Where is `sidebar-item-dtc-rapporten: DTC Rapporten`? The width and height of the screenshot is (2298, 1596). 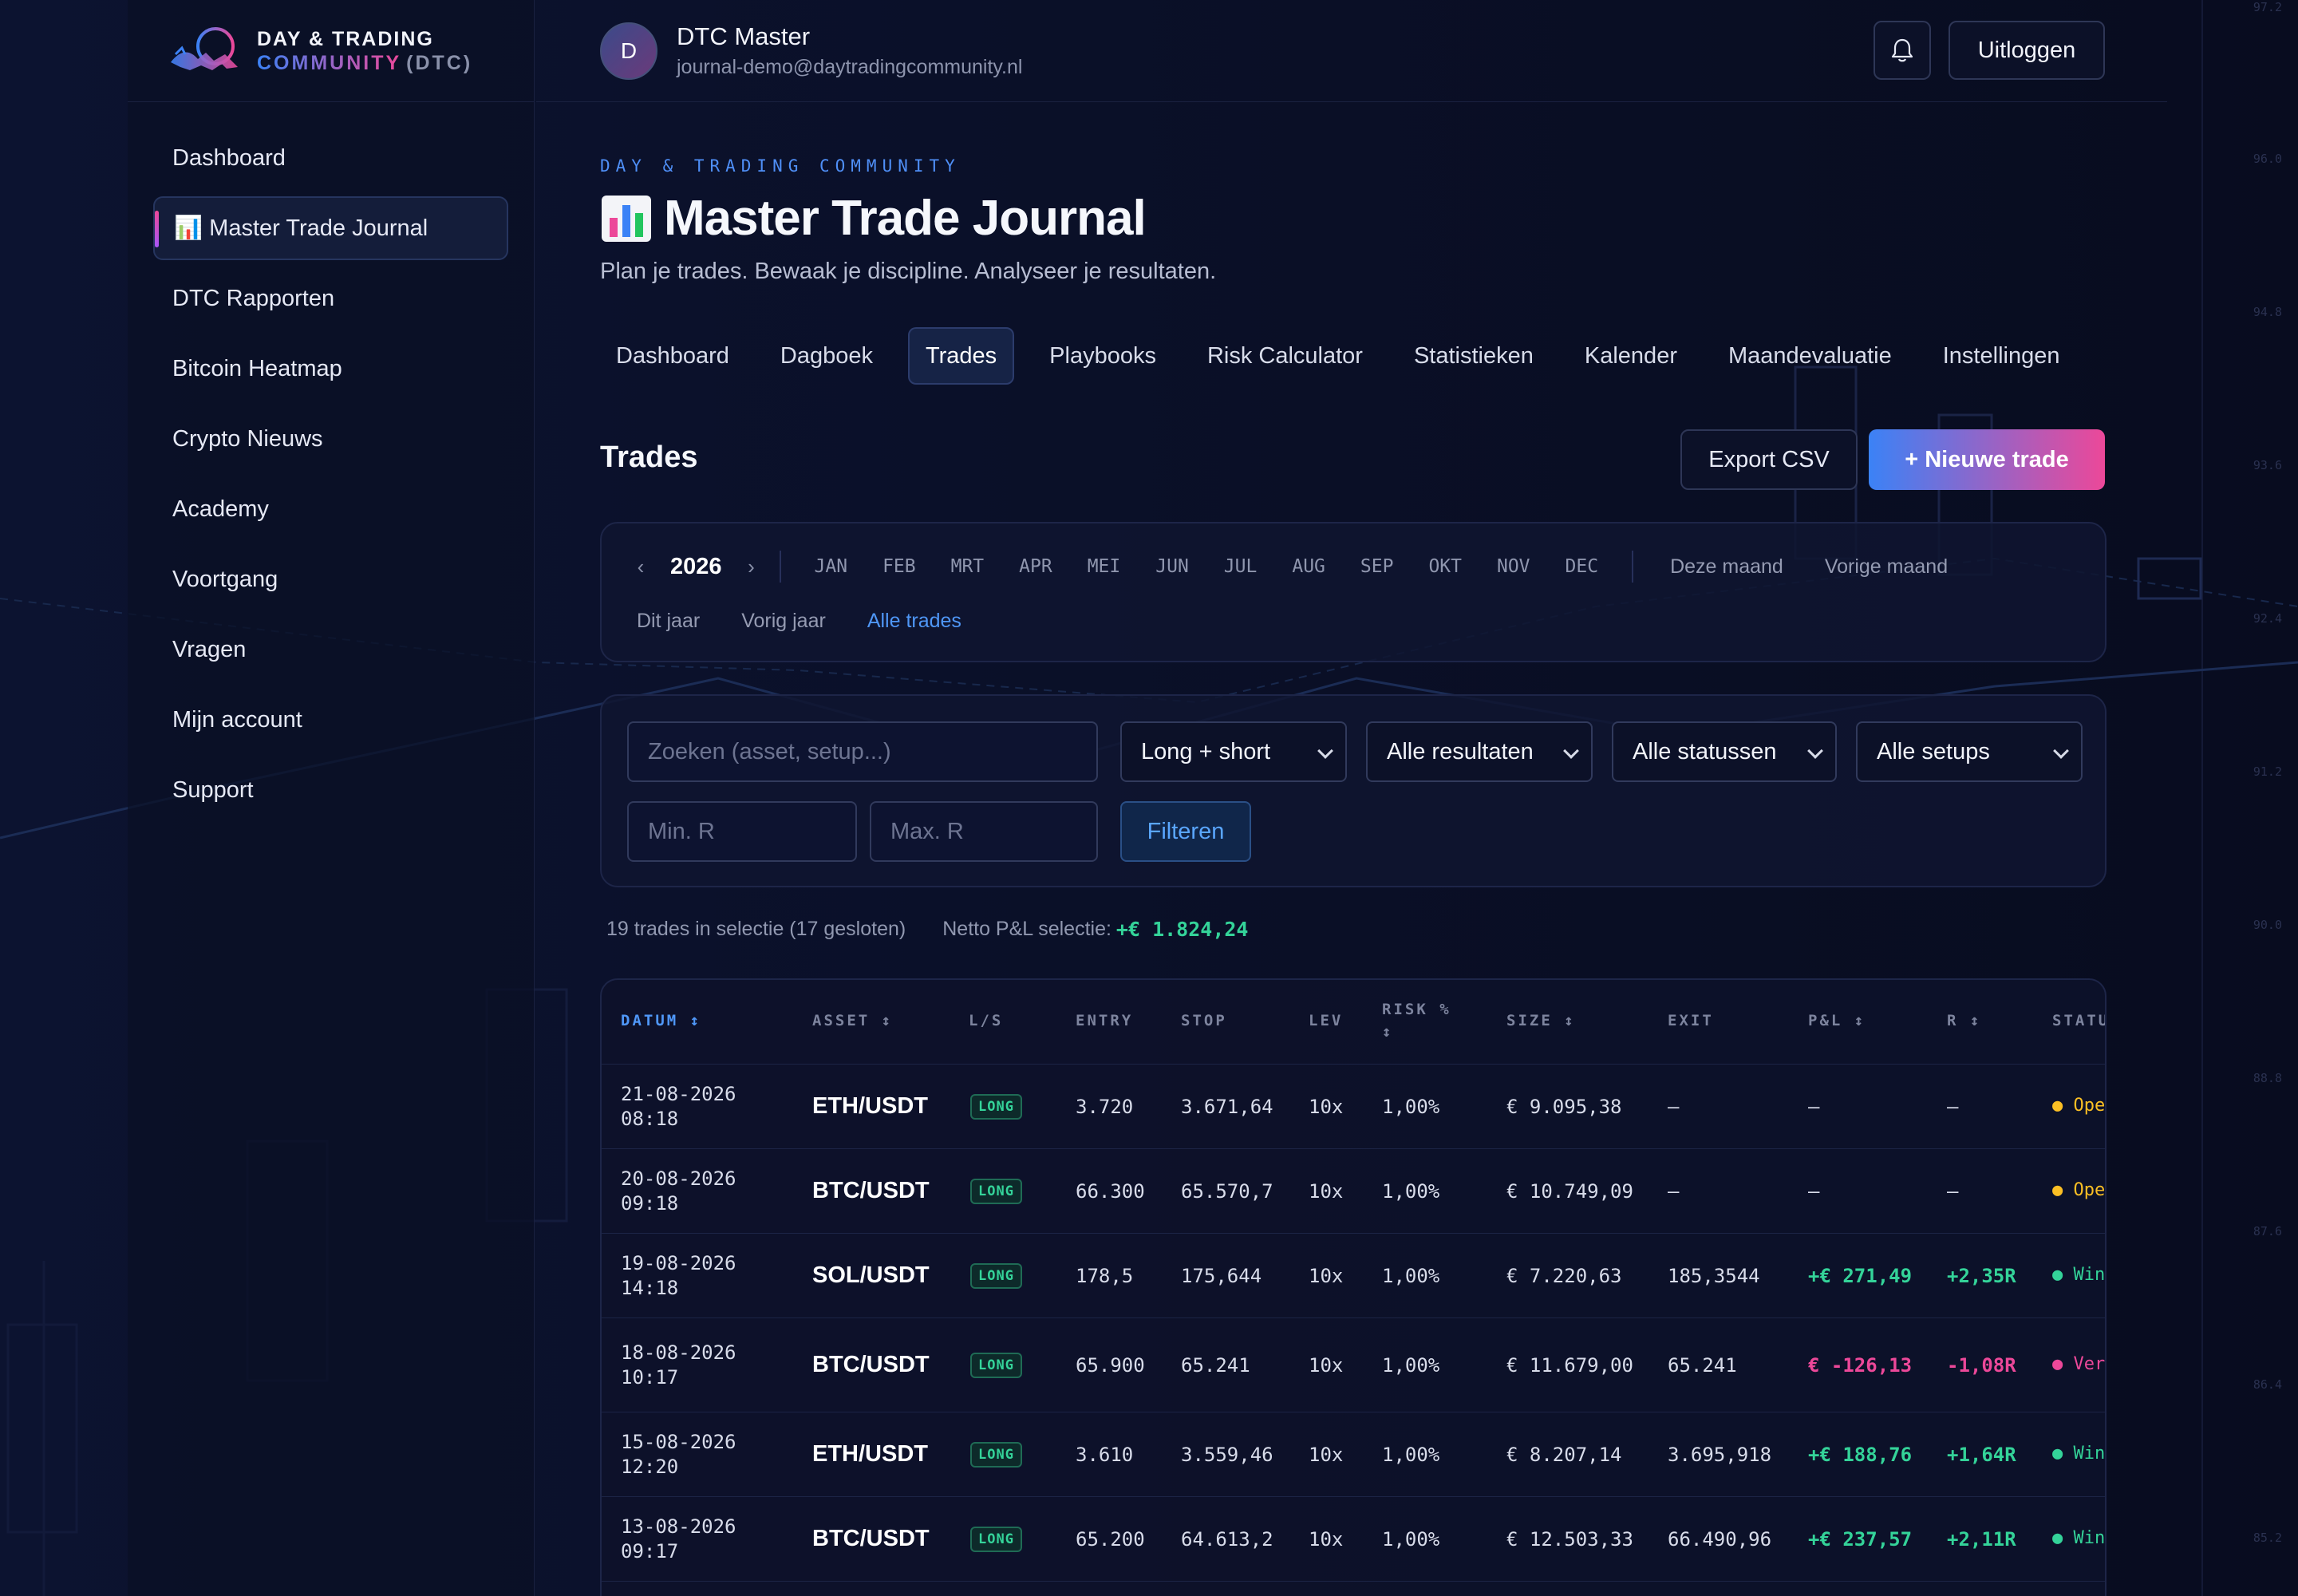
sidebar-item-dtc-rapporten: DTC Rapporten is located at coordinates (331, 298).